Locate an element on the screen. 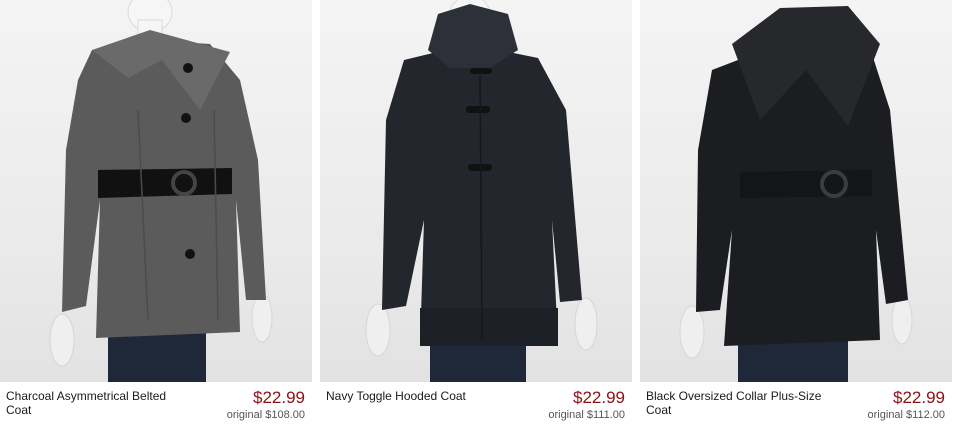 The width and height of the screenshot is (957, 429). original-price: original $111.00 is located at coordinates (586, 415).